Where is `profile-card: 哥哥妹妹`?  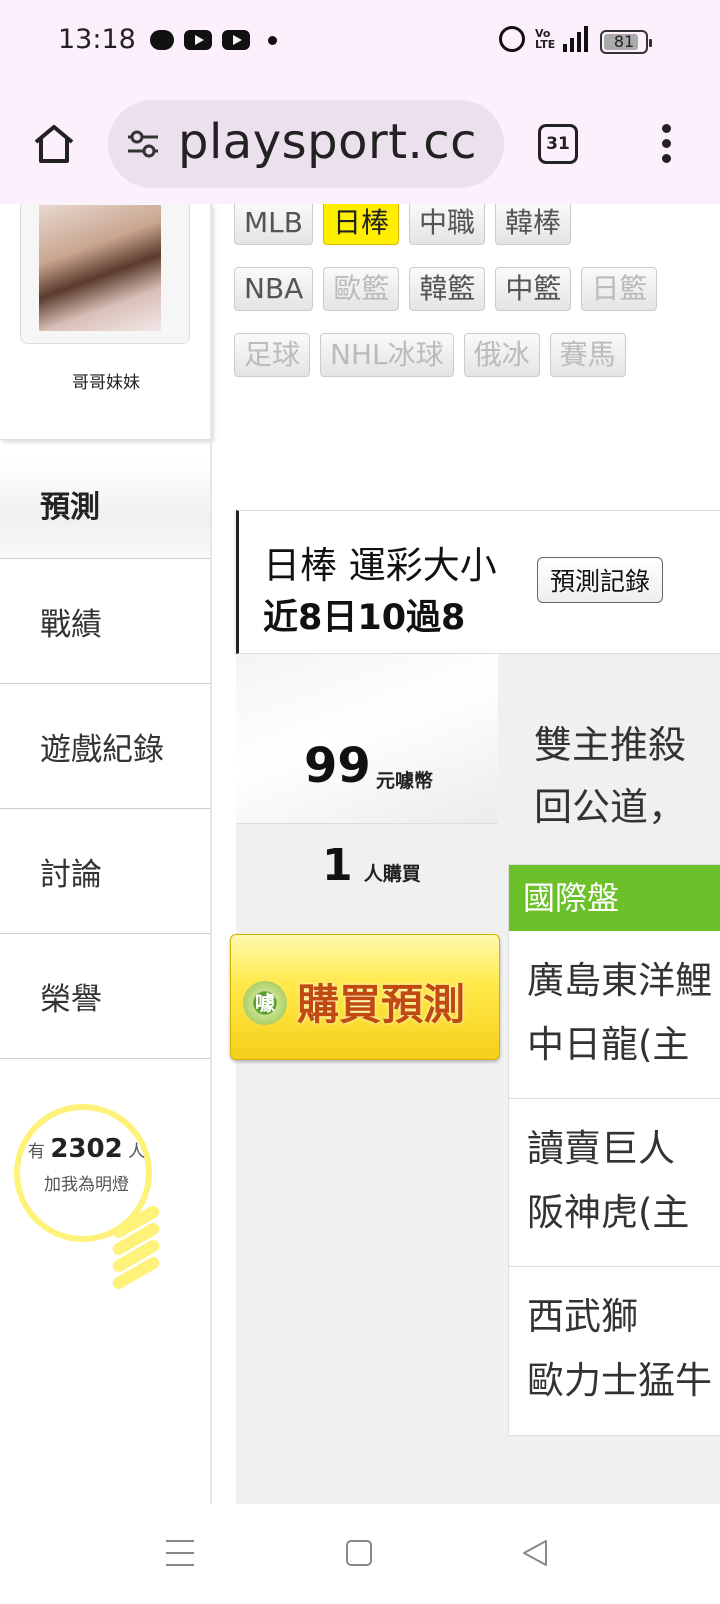 profile-card: 哥哥妹妹 is located at coordinates (106, 322).